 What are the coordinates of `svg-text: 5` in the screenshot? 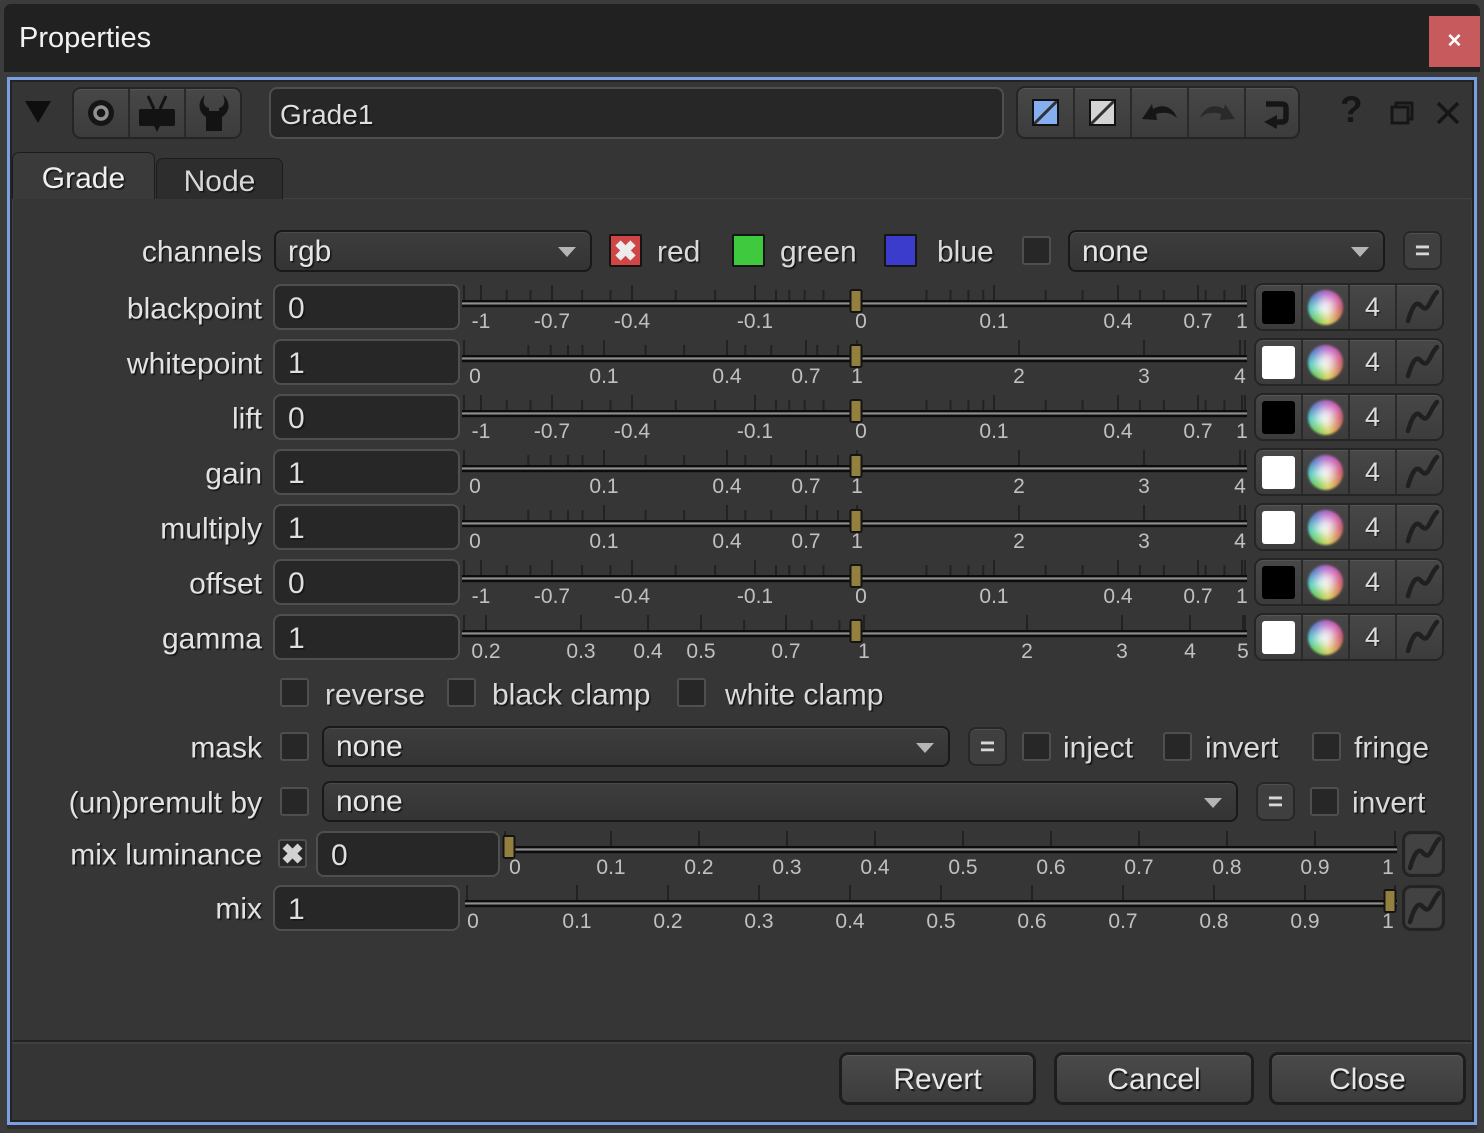 It's located at (1243, 651).